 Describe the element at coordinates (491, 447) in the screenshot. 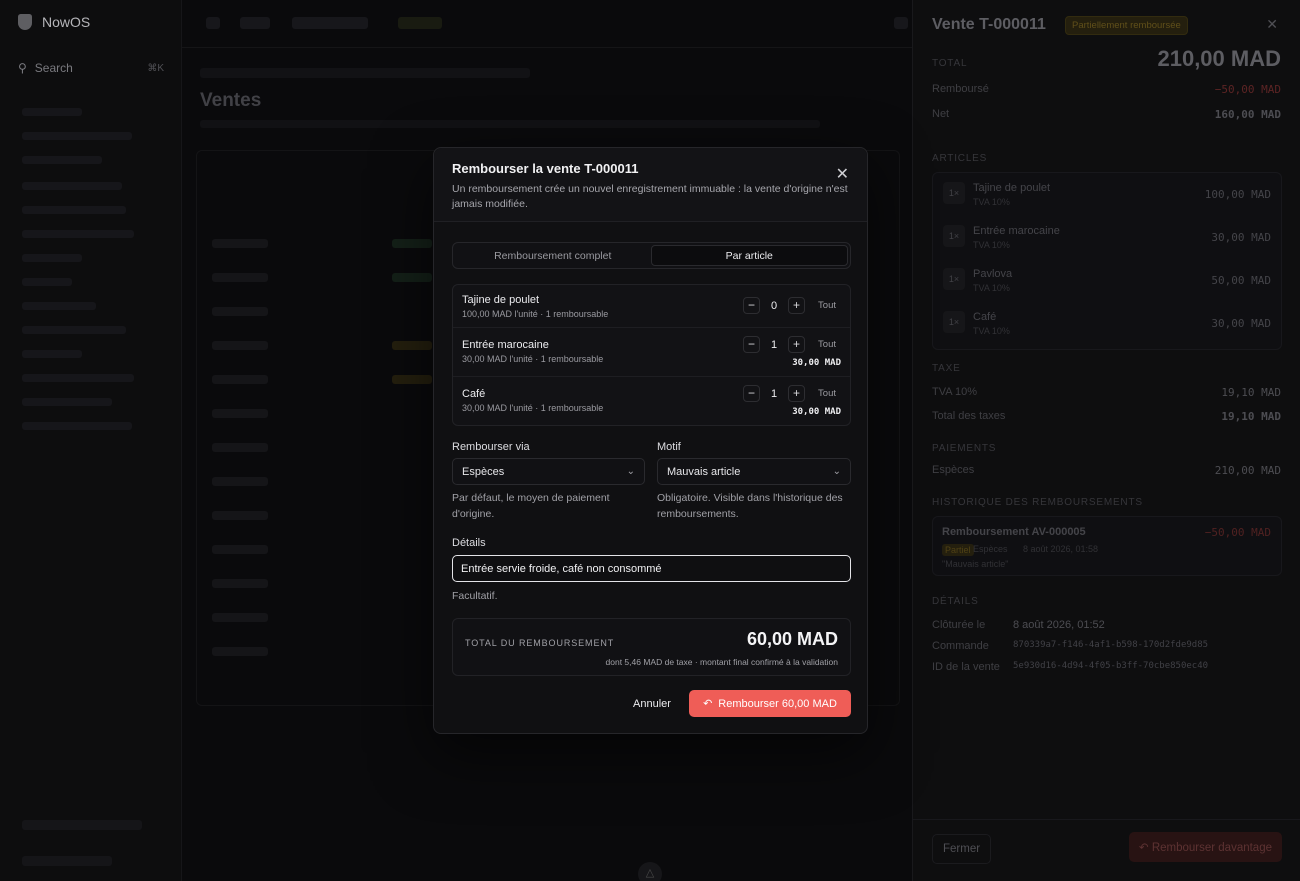

I see `refund-via-label: Rembourser via` at that location.